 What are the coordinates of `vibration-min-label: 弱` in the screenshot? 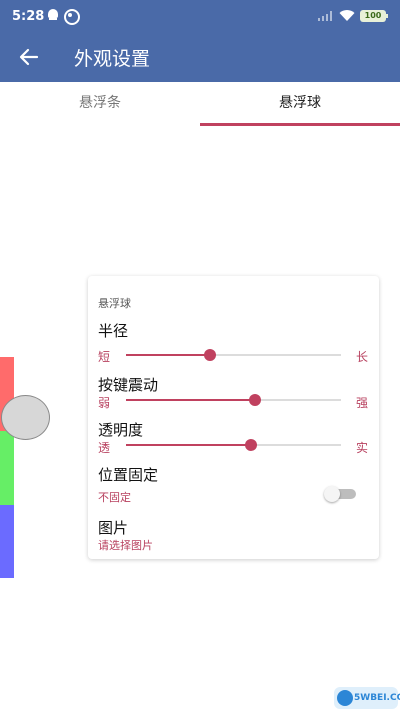 It's located at (104, 403).